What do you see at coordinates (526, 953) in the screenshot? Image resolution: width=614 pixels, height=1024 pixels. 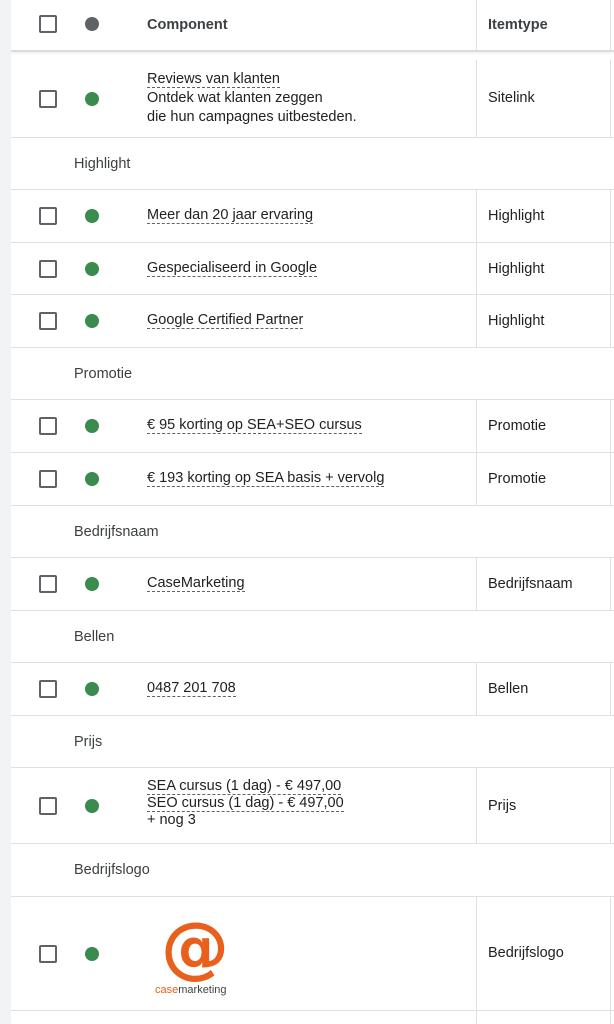 I see `itemtype-cell: Bedrijfslogo` at bounding box center [526, 953].